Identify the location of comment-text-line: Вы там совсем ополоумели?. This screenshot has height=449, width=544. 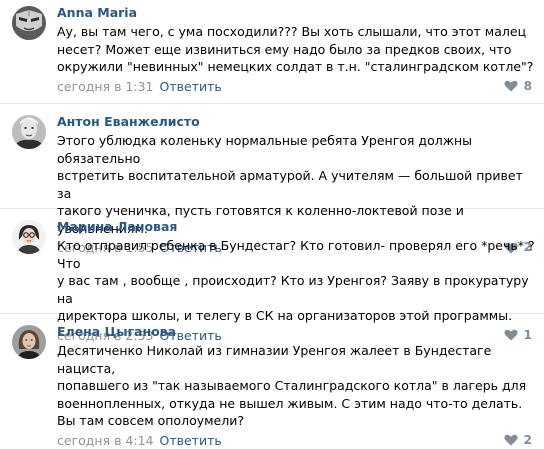
(150, 420).